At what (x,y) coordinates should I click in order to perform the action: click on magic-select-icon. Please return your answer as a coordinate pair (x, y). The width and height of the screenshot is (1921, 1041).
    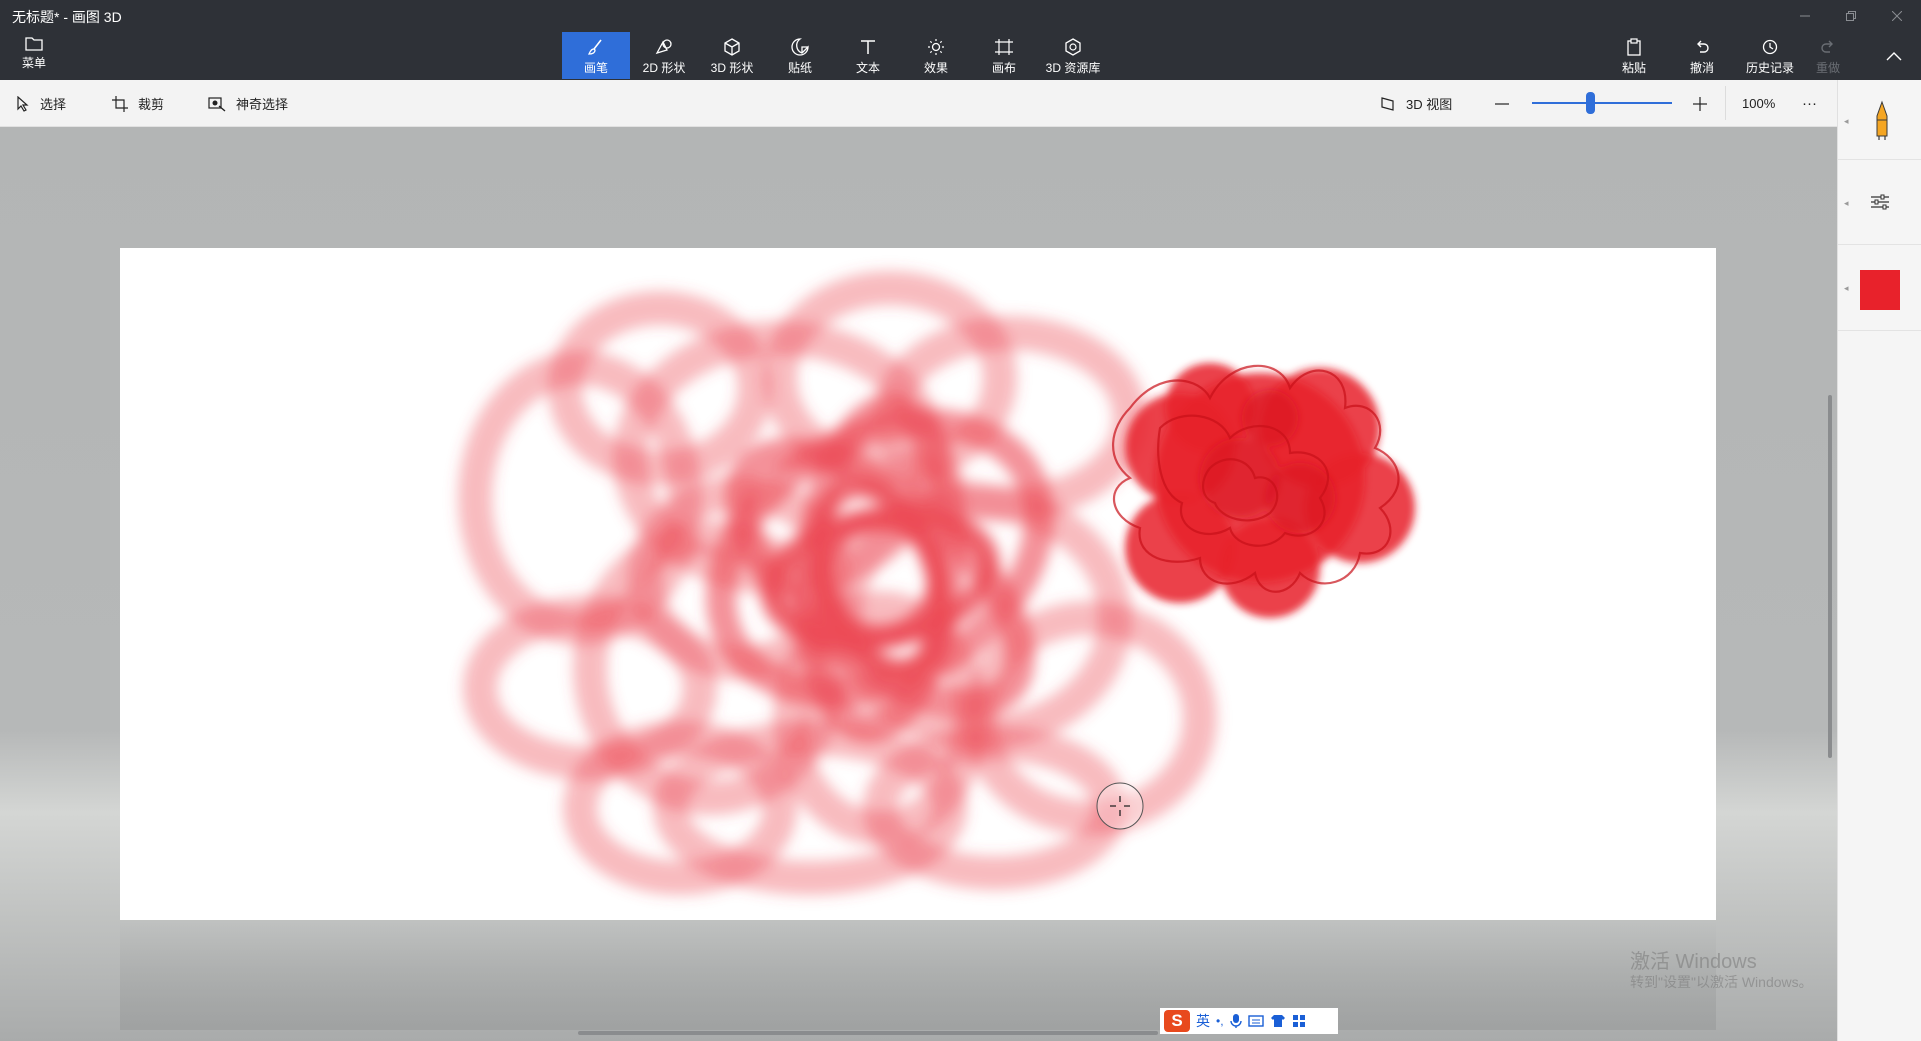
    Looking at the image, I should click on (217, 104).